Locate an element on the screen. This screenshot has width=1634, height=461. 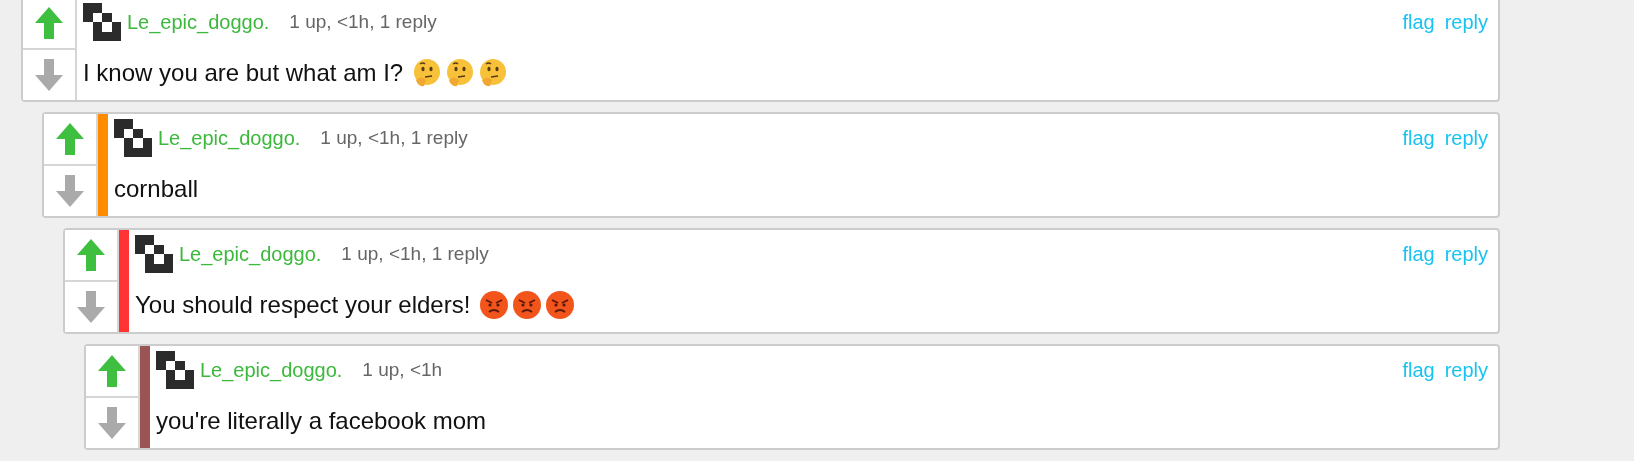
comment-text: cornball is located at coordinates (156, 189).